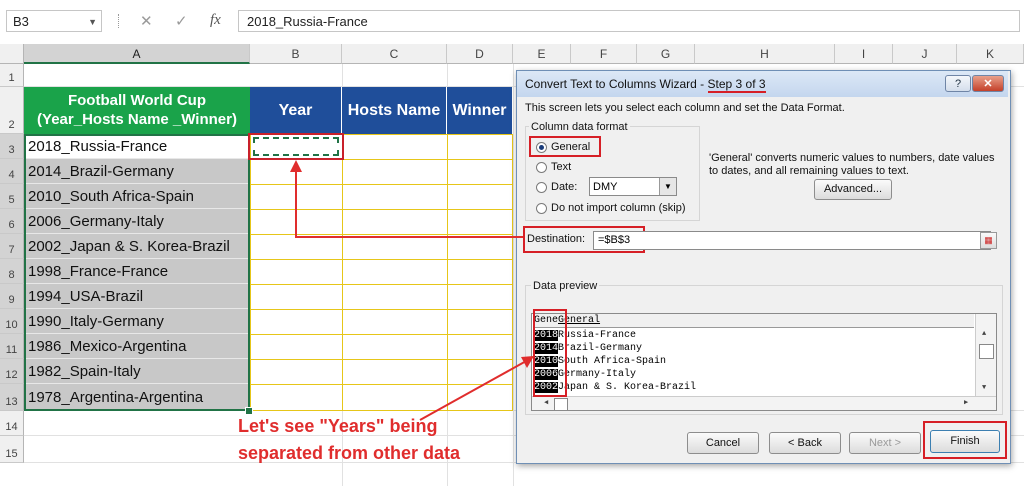 This screenshot has width=1024, height=486. I want to click on preview-arrow, so click(474, 390).